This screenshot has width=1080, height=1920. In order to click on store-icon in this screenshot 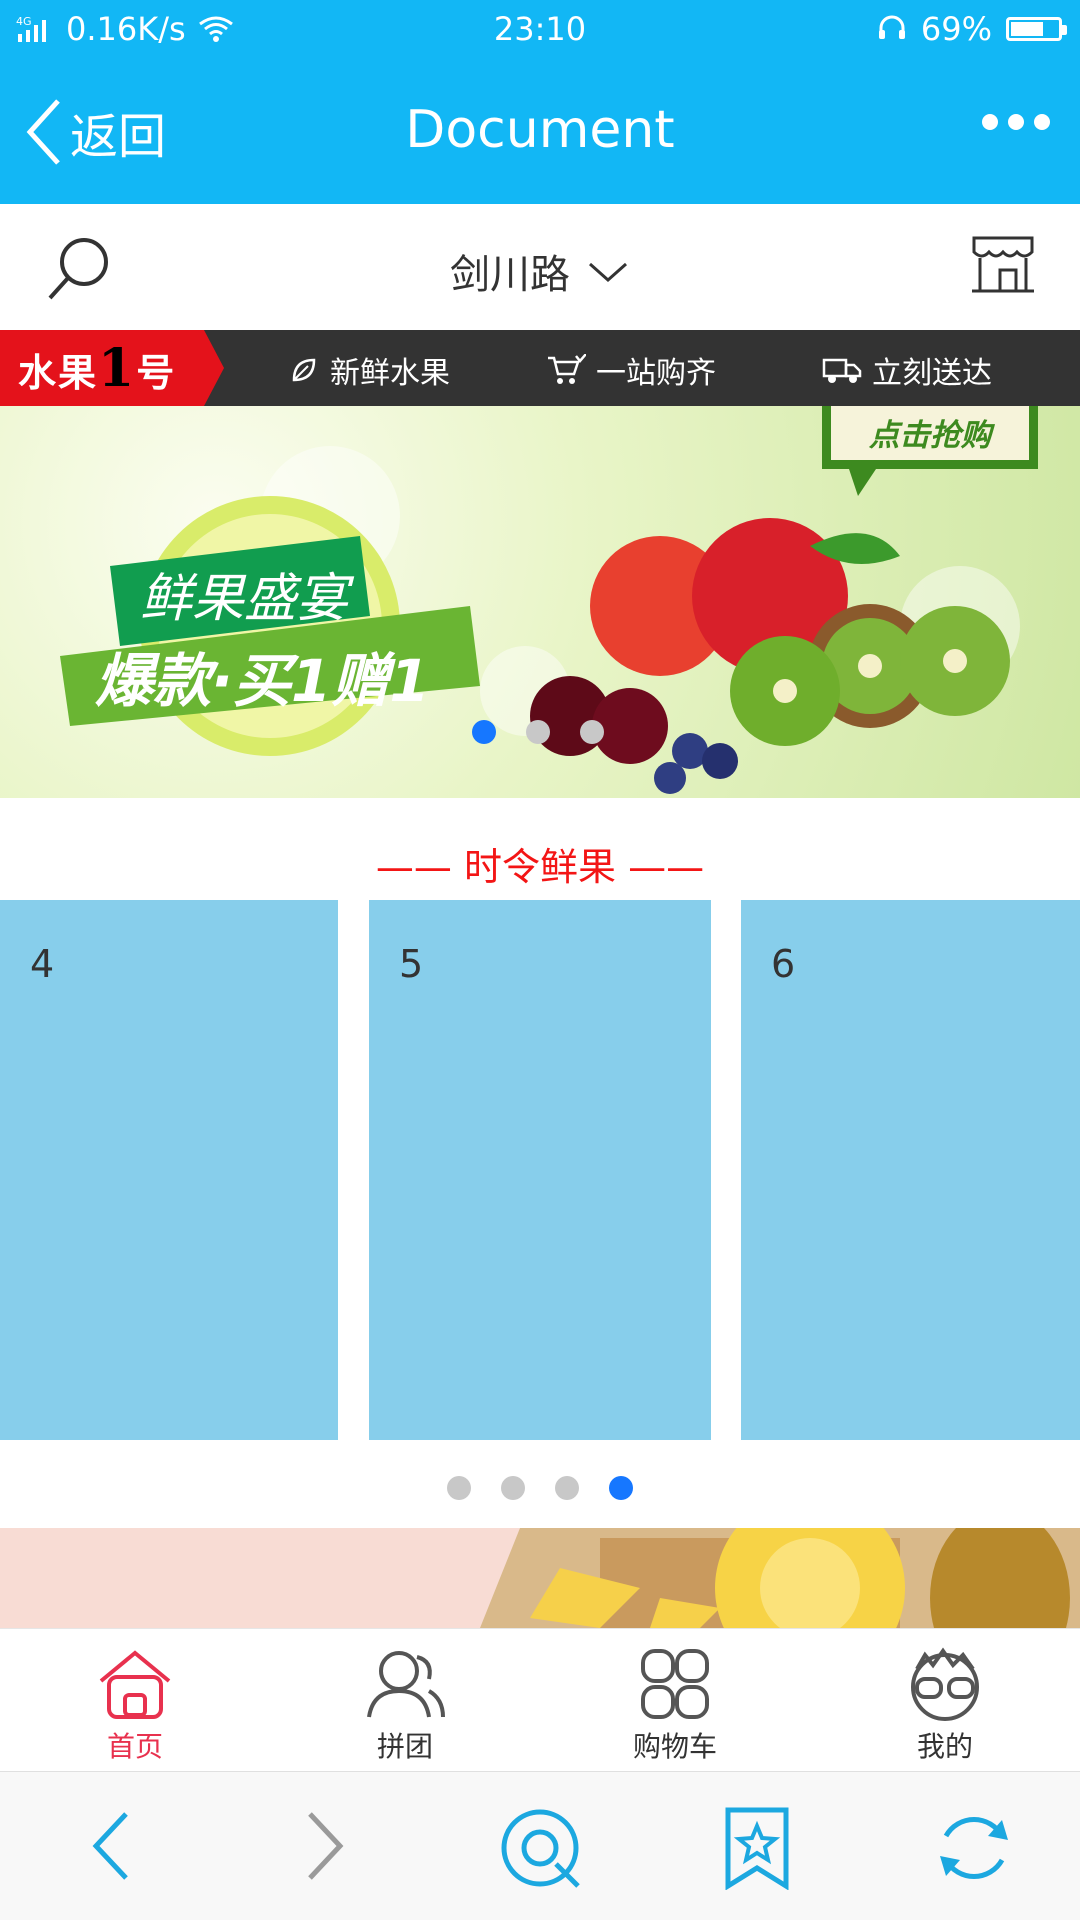, I will do `click(1003, 265)`.